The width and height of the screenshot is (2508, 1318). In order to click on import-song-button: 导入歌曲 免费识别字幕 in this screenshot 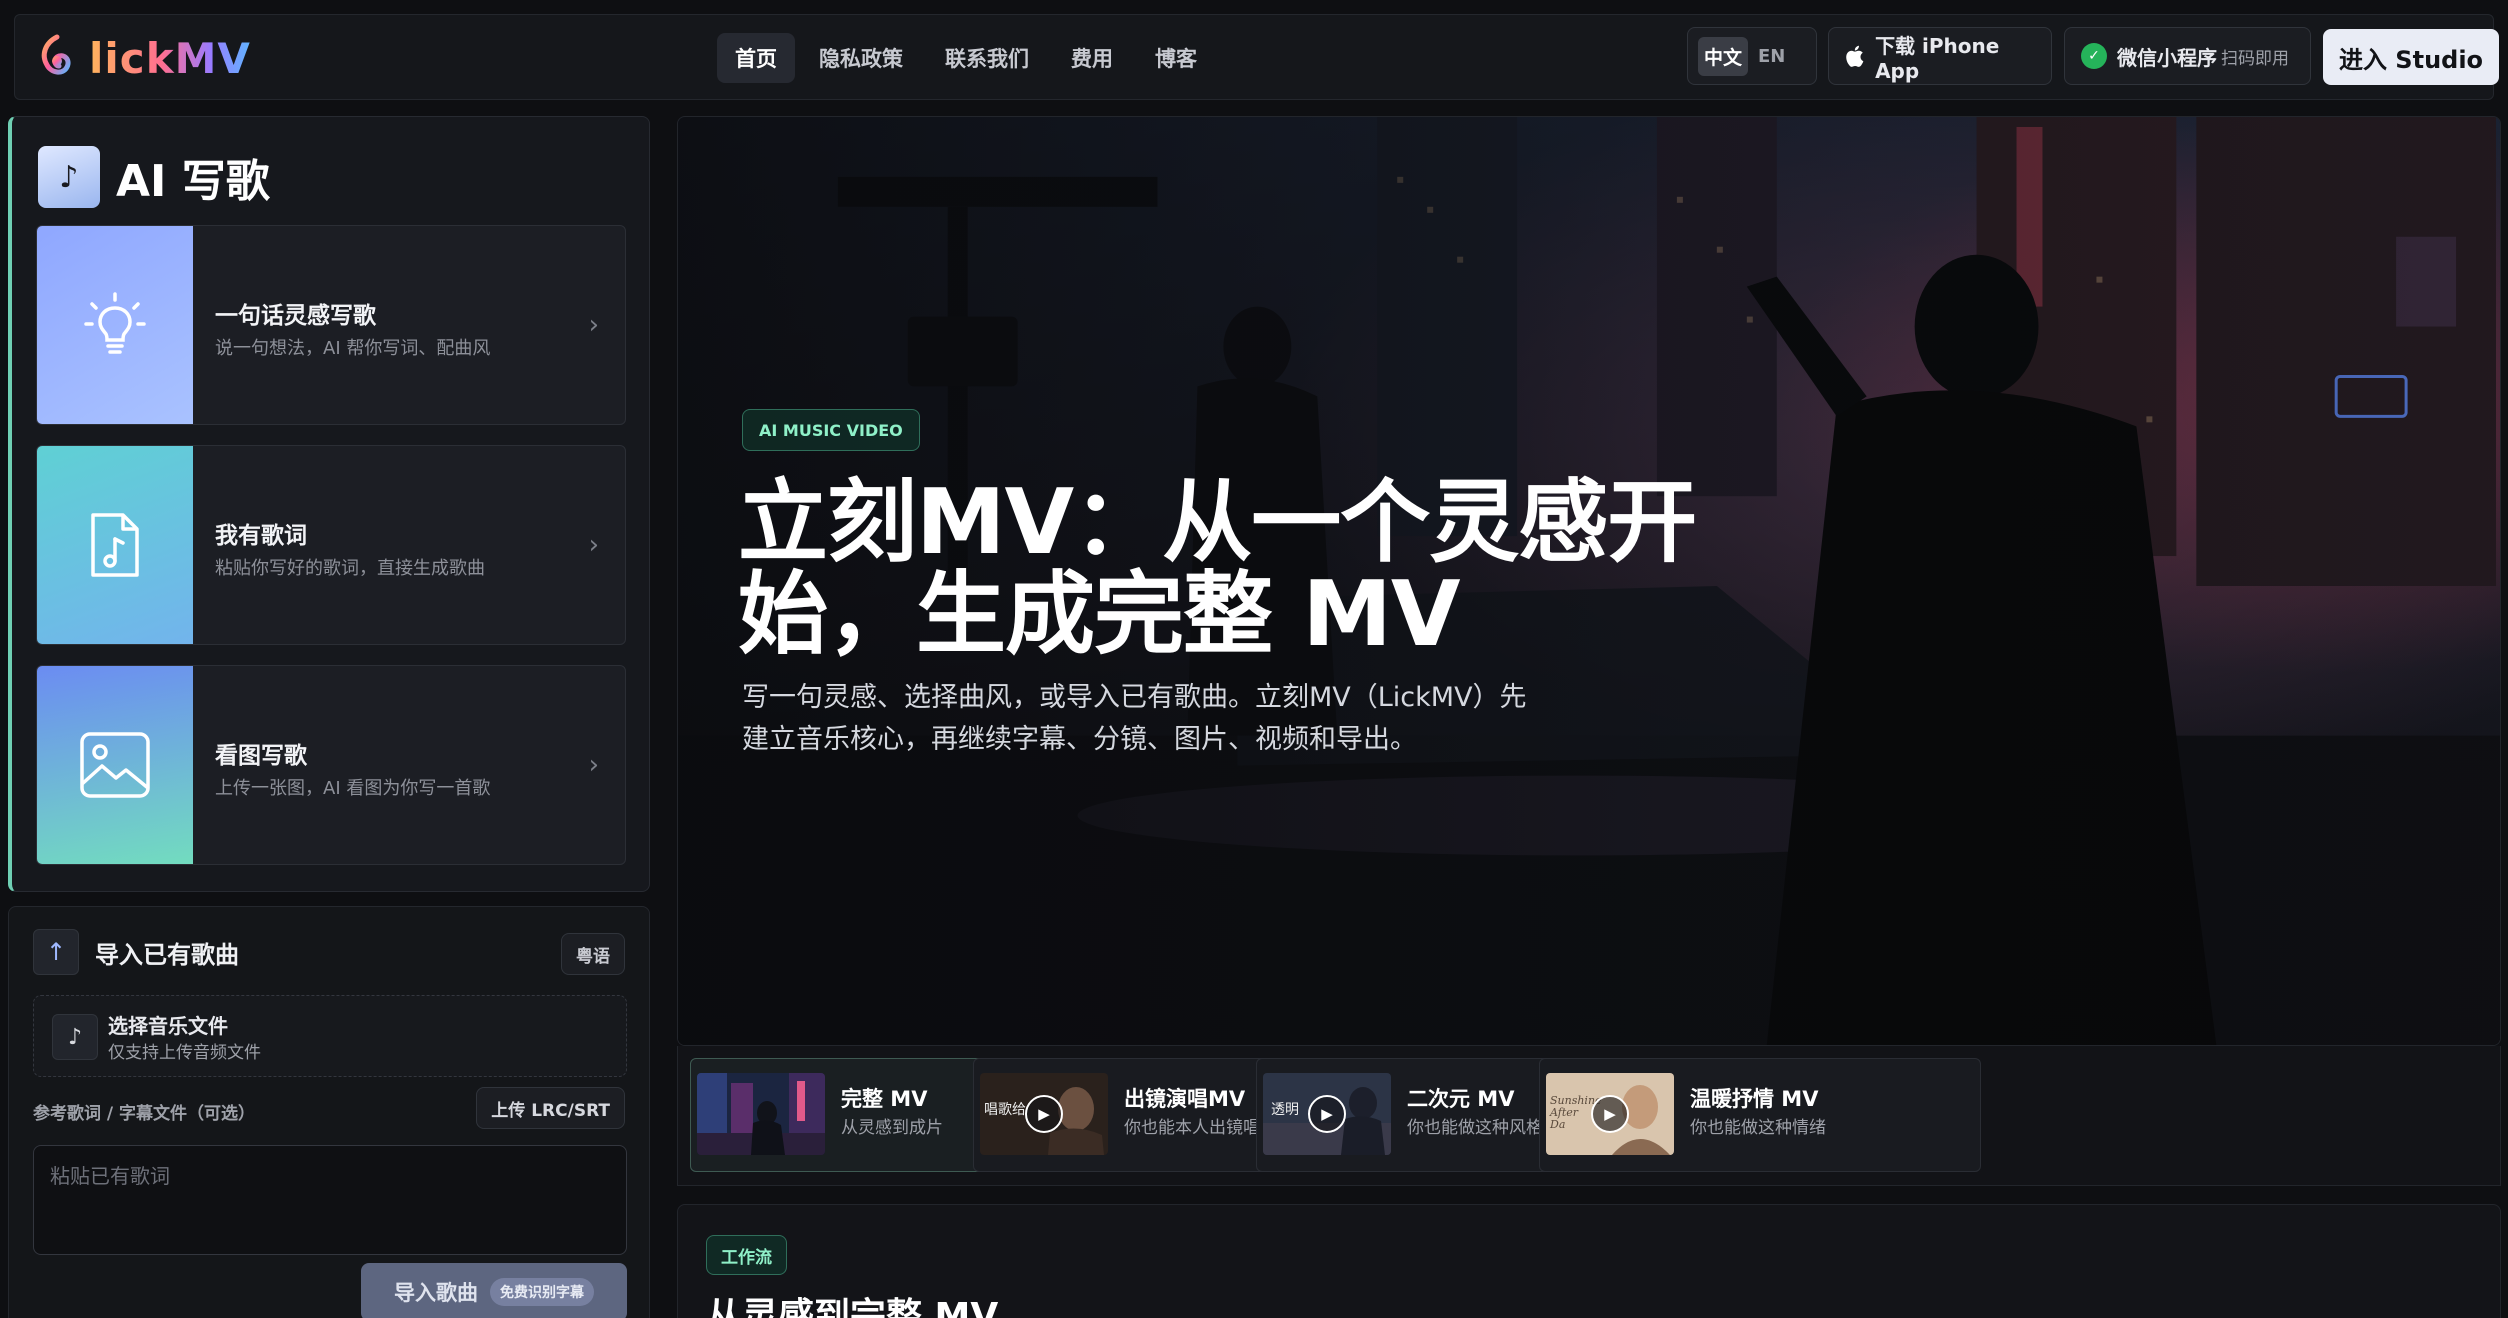, I will do `click(494, 1290)`.